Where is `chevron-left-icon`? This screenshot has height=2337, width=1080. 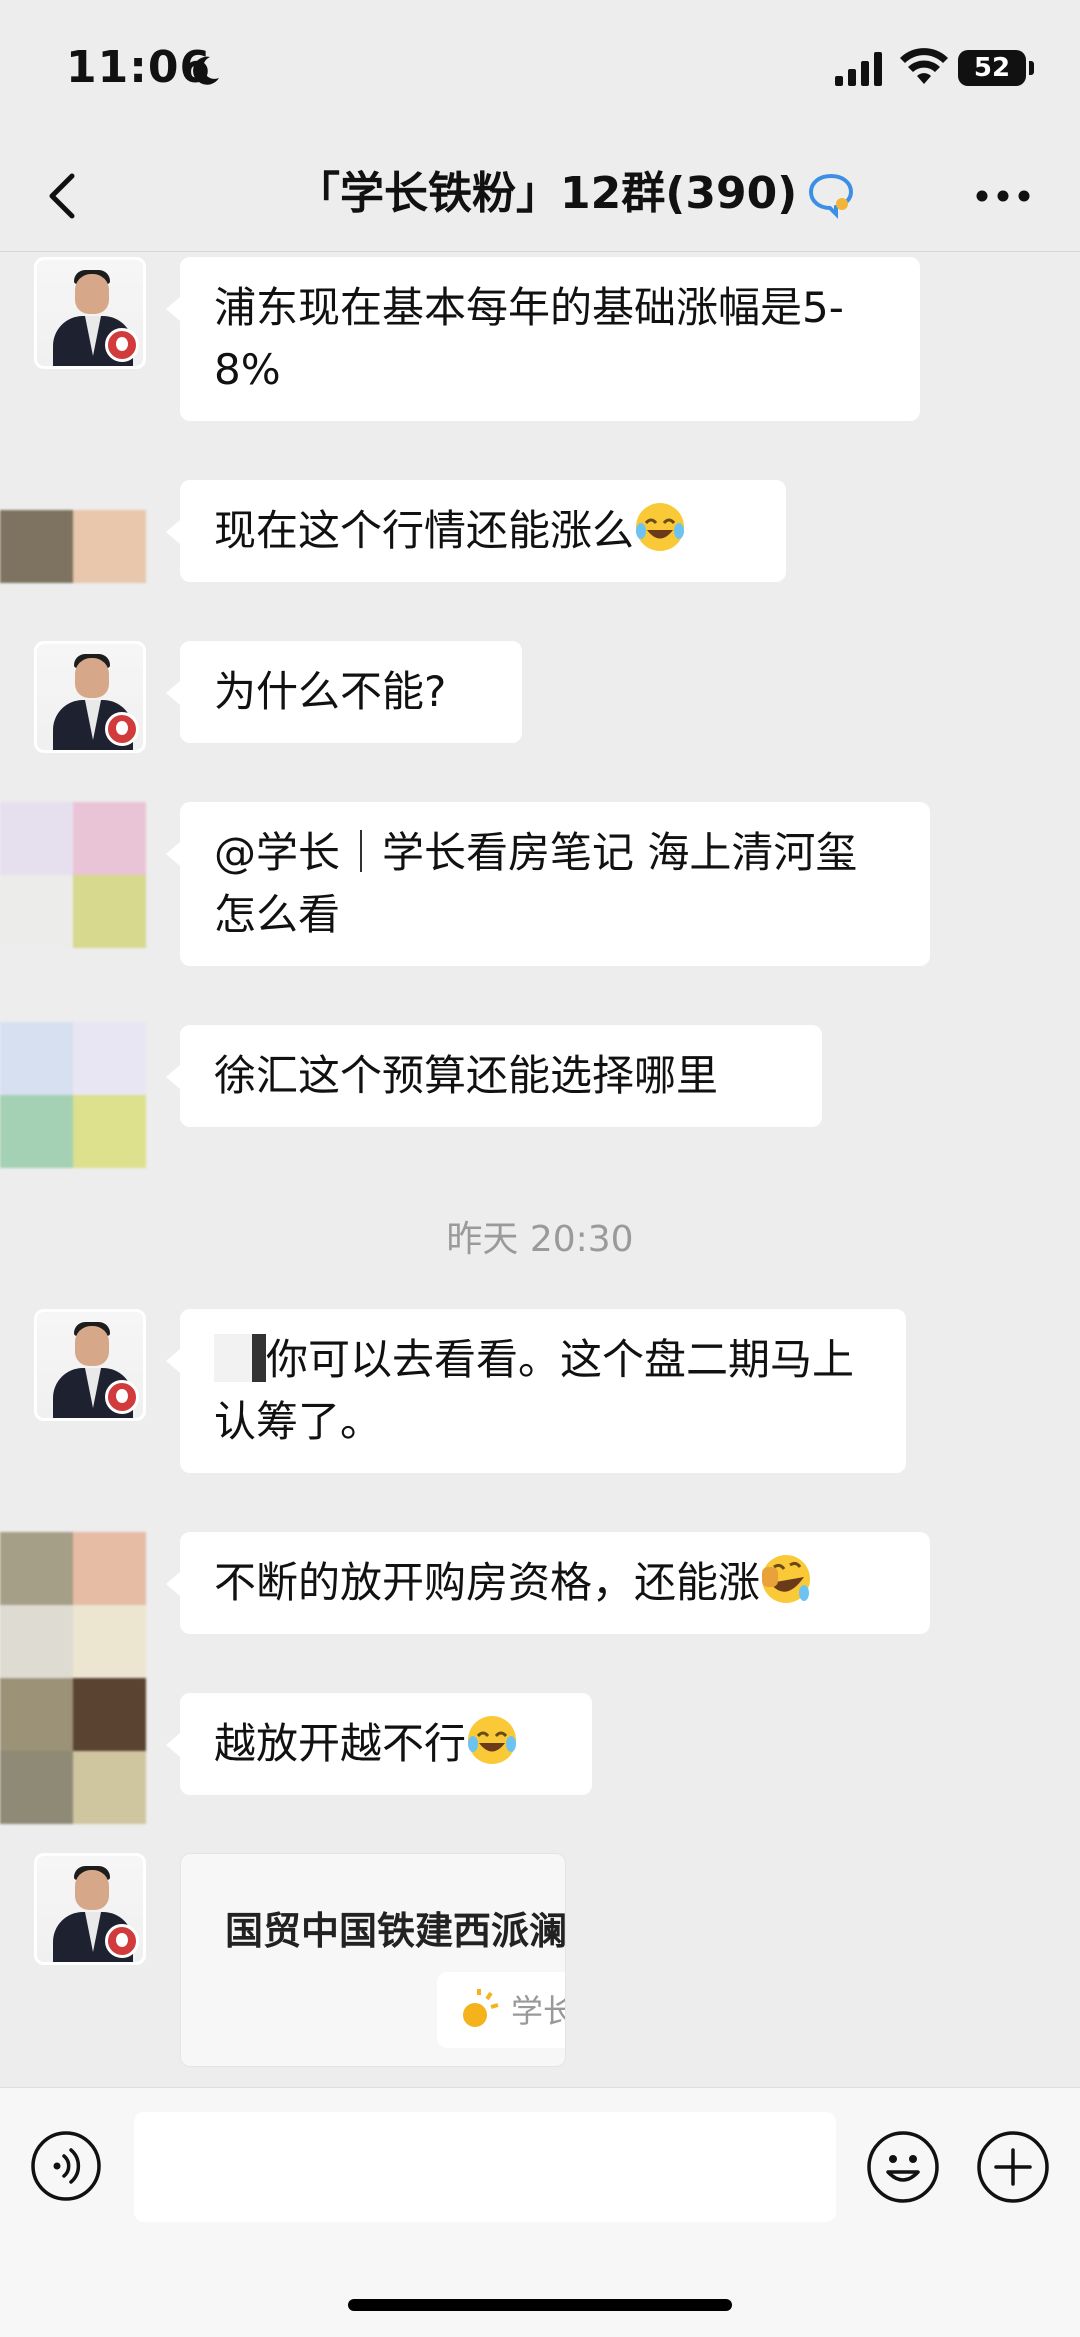
chevron-left-icon is located at coordinates (65, 196).